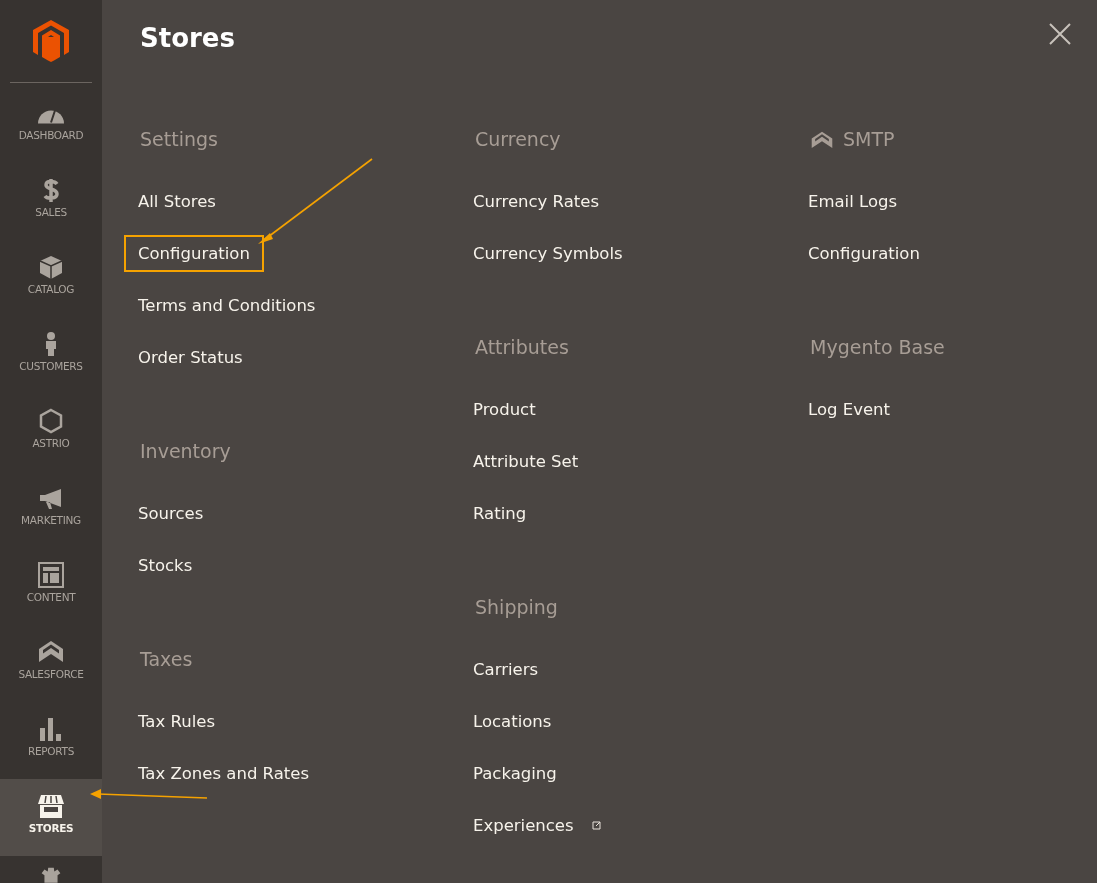 The height and width of the screenshot is (883, 1097). Describe the element at coordinates (526, 461) in the screenshot. I see `menu-link: Attribute Set` at that location.